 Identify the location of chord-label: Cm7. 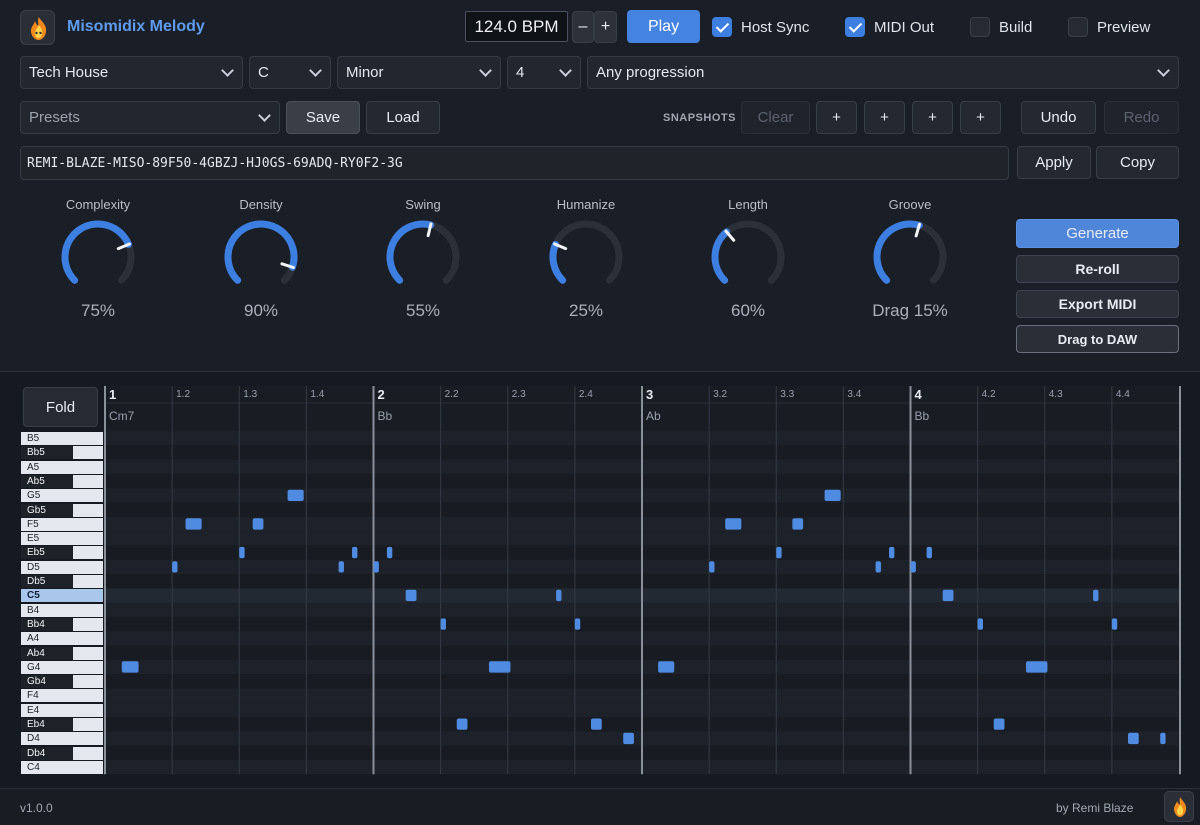
(122, 416).